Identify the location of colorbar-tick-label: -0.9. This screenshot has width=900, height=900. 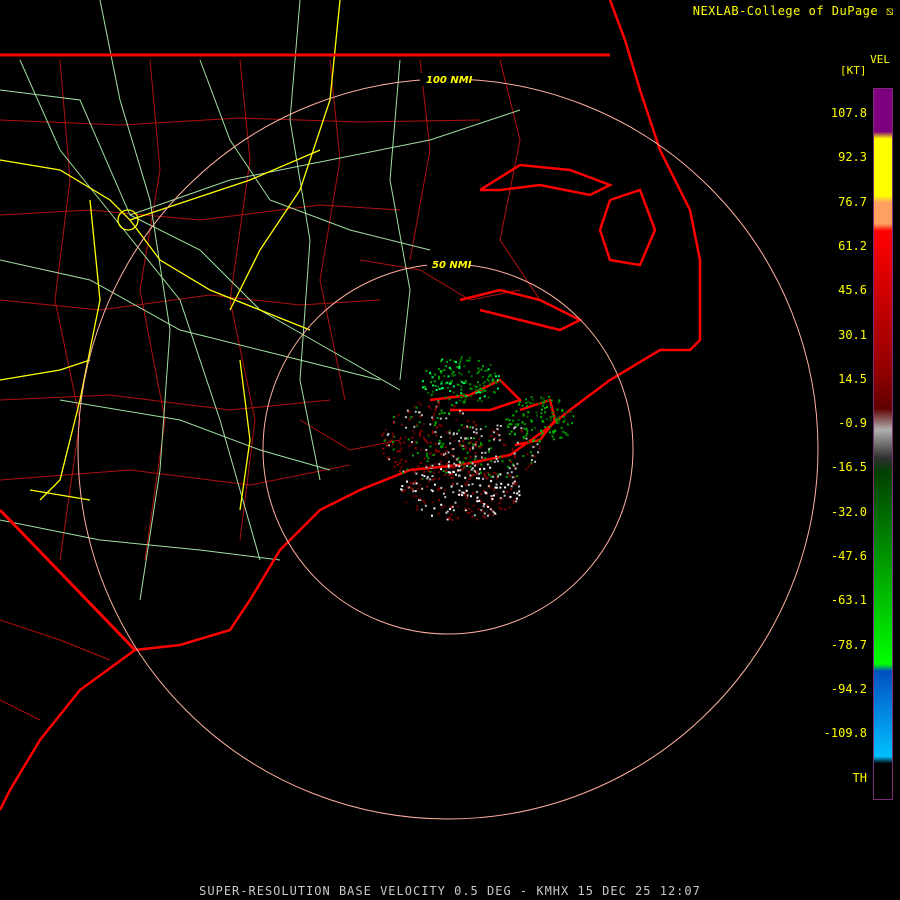
(852, 423).